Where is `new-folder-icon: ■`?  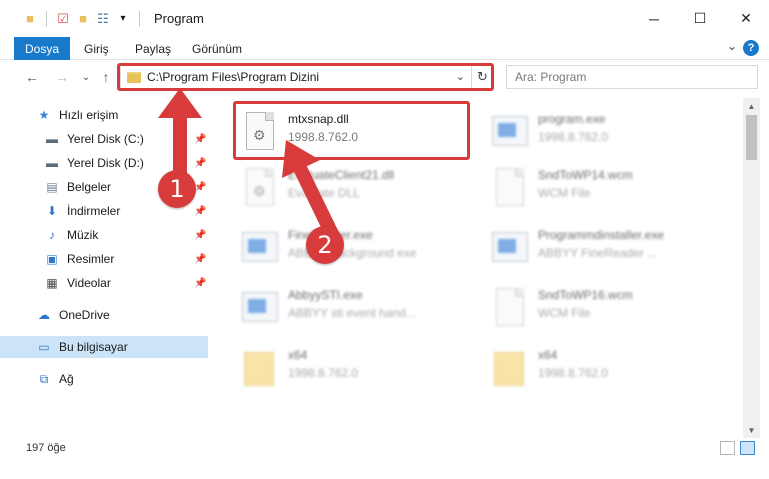
new-folder-icon: ■ is located at coordinates (83, 19).